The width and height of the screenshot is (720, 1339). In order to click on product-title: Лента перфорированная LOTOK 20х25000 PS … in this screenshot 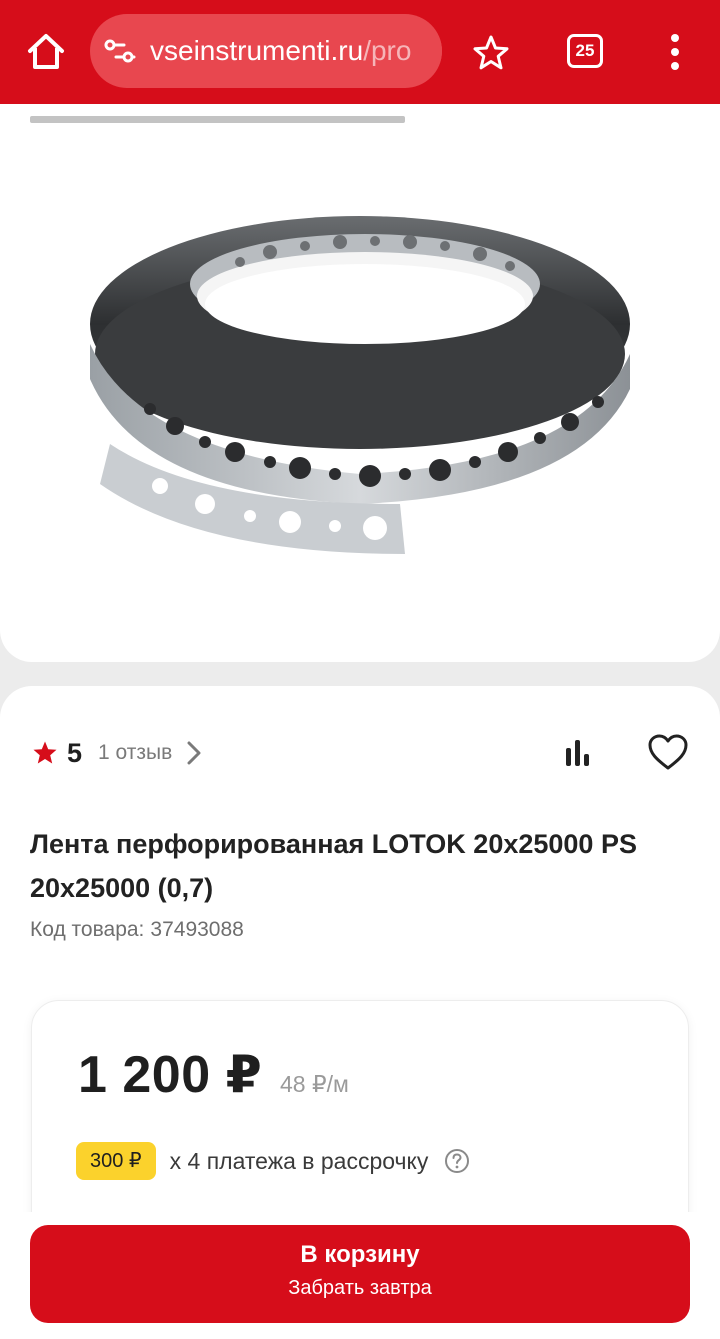, I will do `click(333, 866)`.